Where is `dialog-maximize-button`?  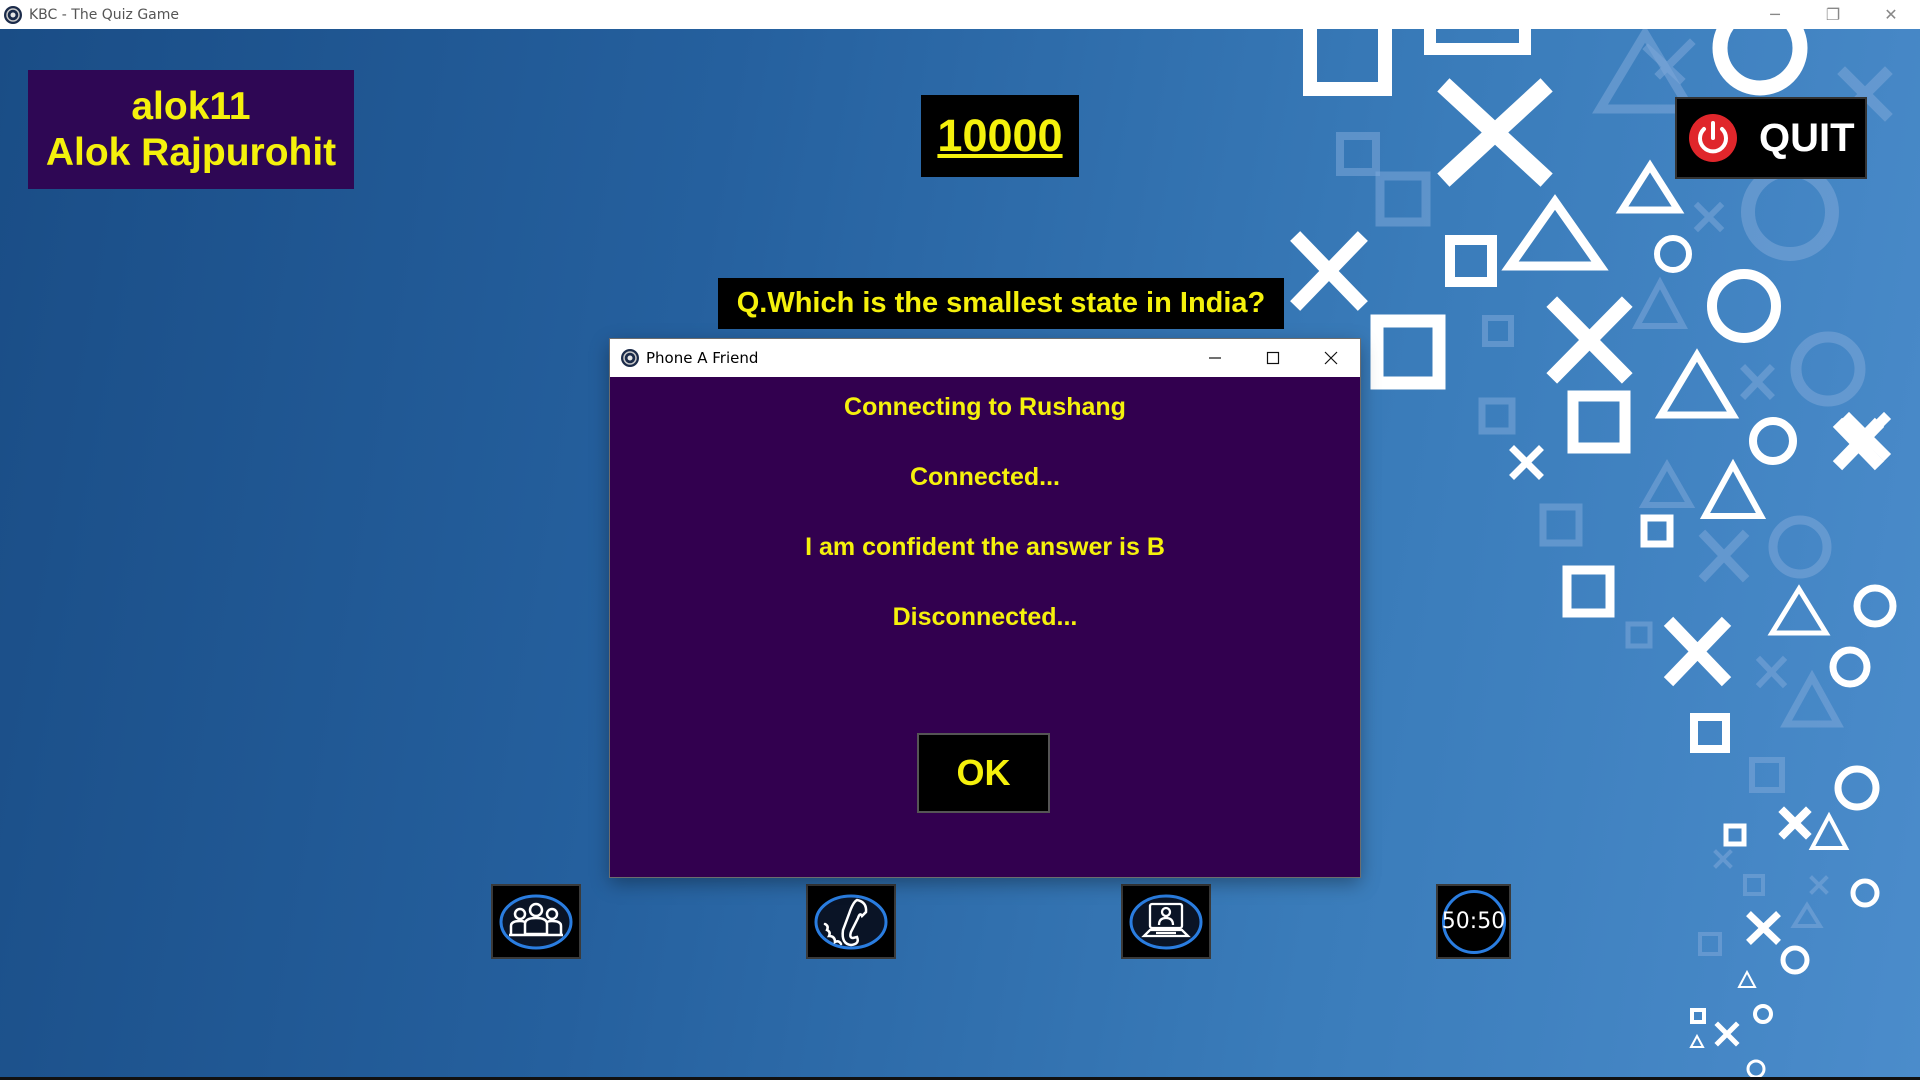
dialog-maximize-button is located at coordinates (1273, 358).